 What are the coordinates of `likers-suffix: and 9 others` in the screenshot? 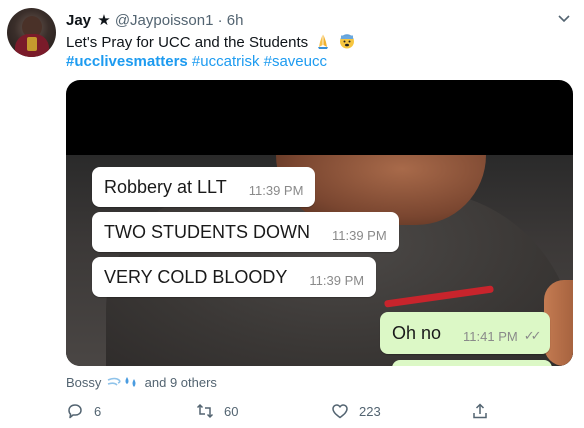 It's located at (180, 382).